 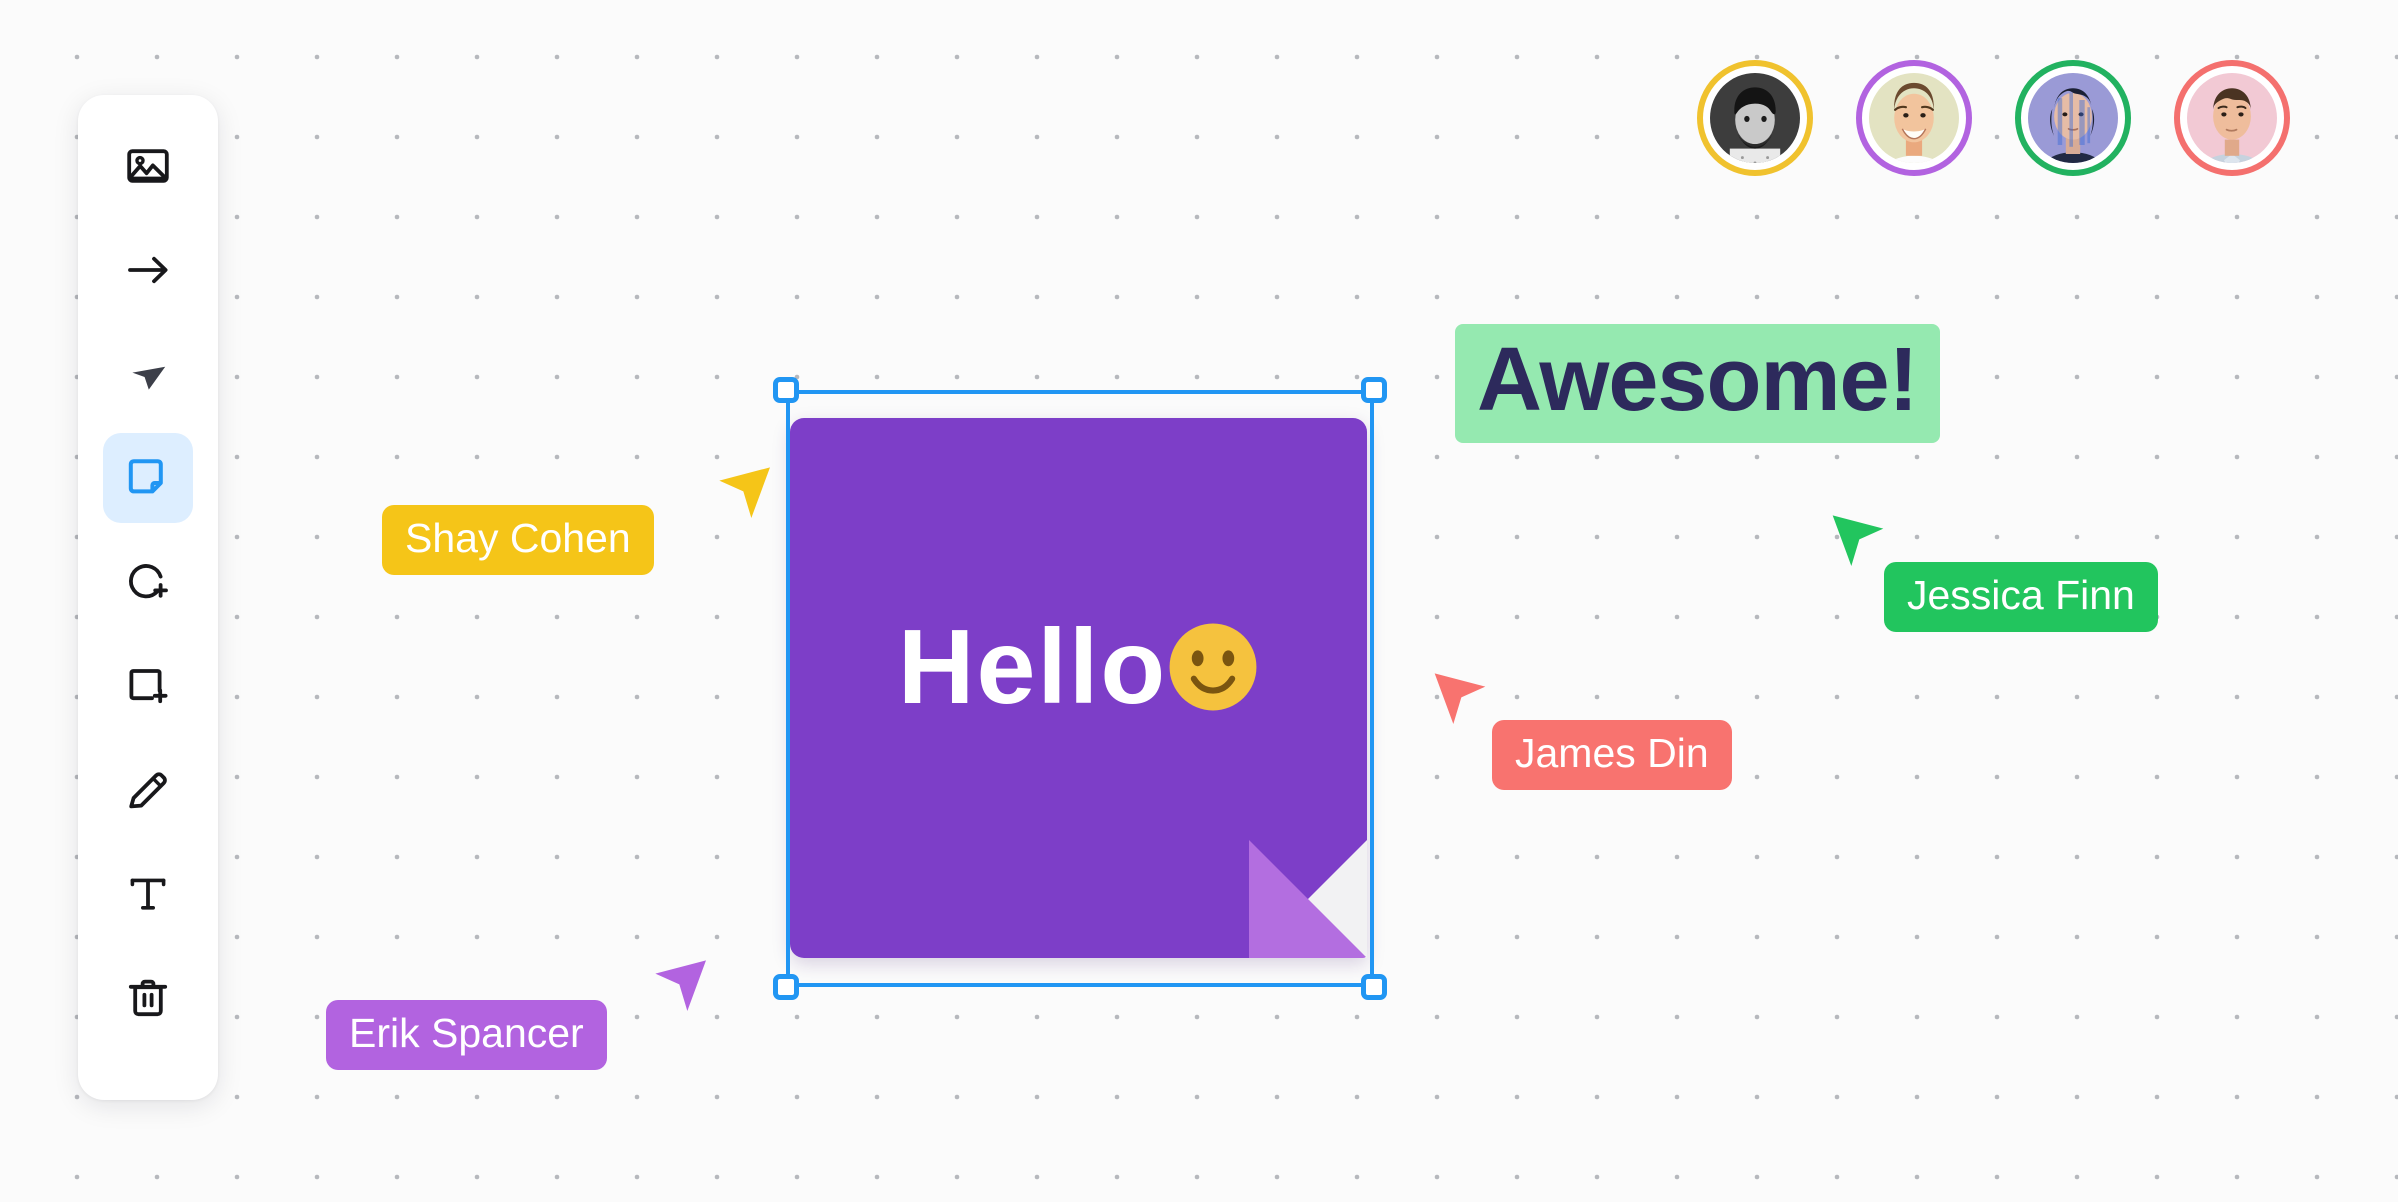 I want to click on pencil-icon, so click(x=148, y=790).